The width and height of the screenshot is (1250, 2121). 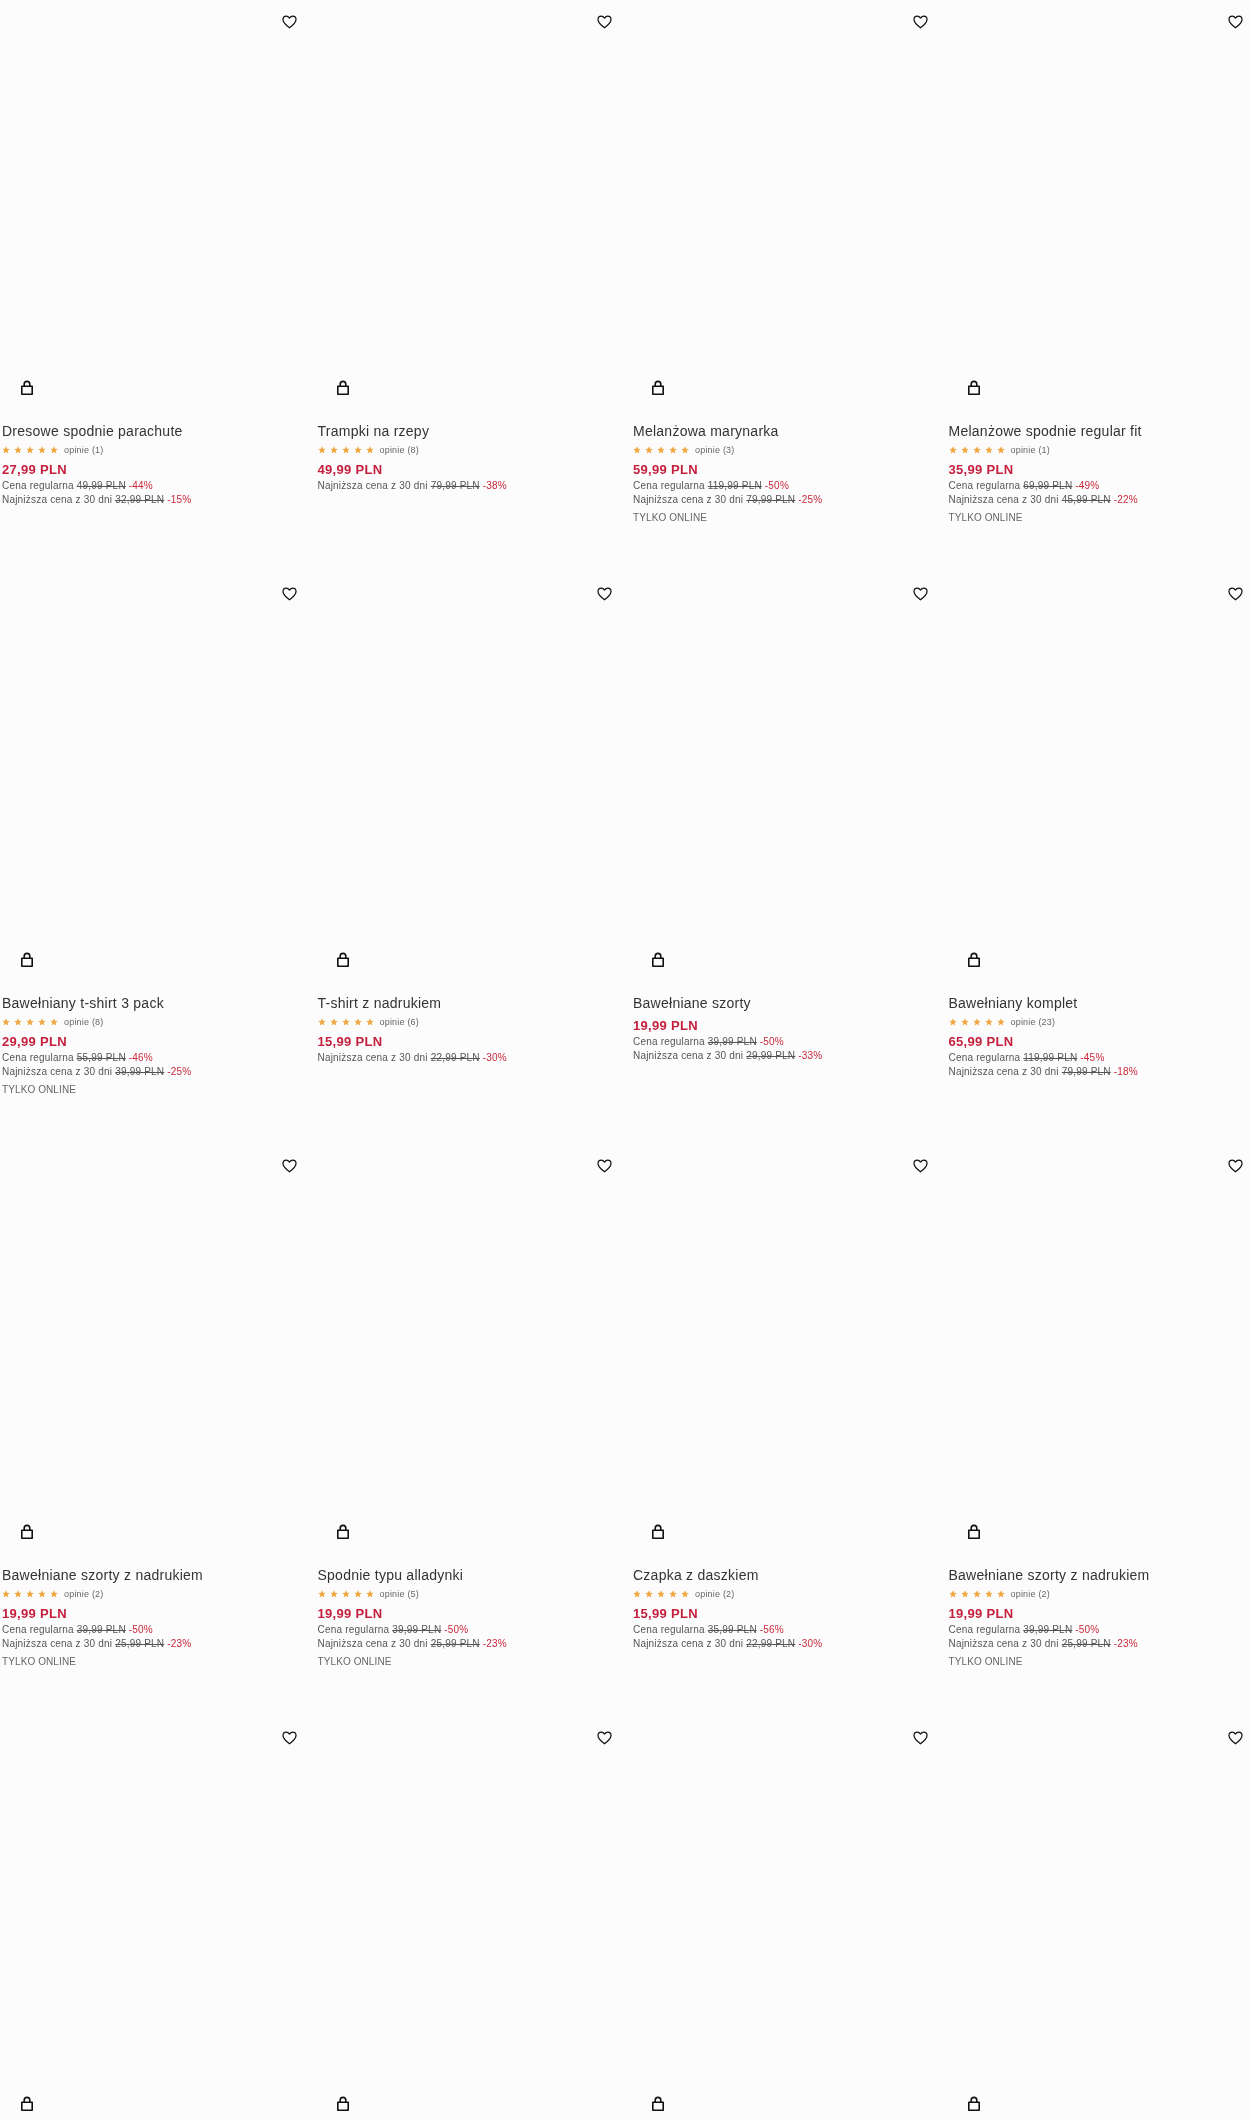 I want to click on product-title: Bawełniane szorty, so click(x=692, y=1003).